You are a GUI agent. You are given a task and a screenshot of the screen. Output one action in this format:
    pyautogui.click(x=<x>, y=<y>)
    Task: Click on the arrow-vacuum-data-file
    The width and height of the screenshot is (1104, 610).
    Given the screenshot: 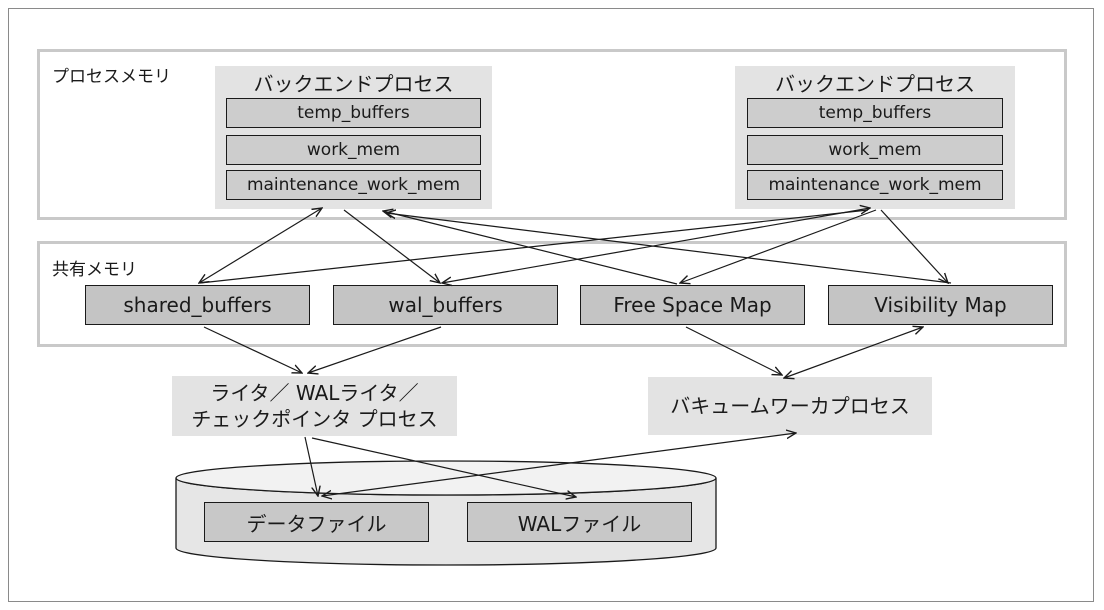 What is the action you would take?
    pyautogui.click(x=559, y=464)
    